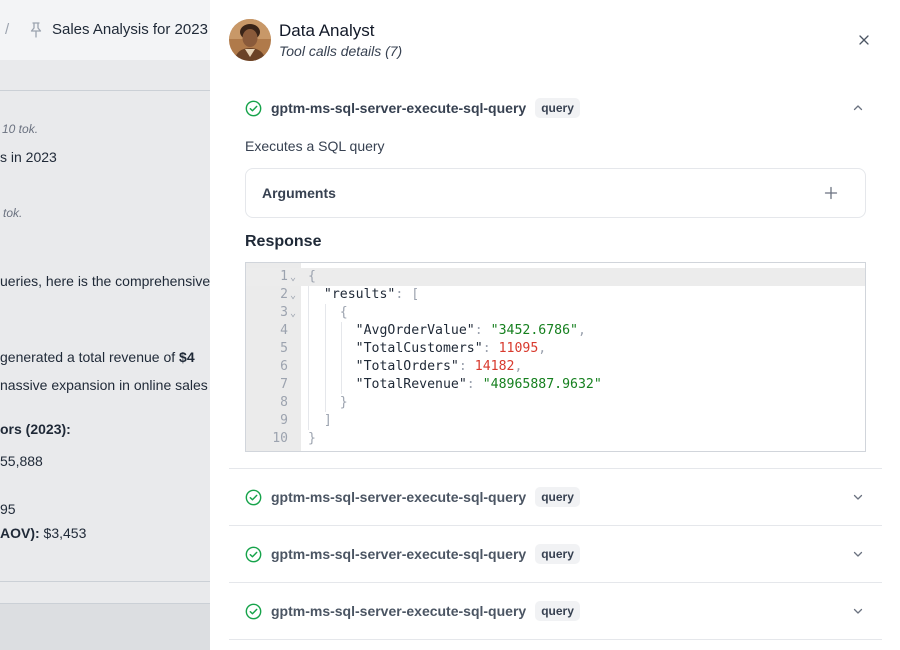 The width and height of the screenshot is (900, 650). What do you see at coordinates (555, 193) in the screenshot?
I see `arguments-accordion: Arguments` at bounding box center [555, 193].